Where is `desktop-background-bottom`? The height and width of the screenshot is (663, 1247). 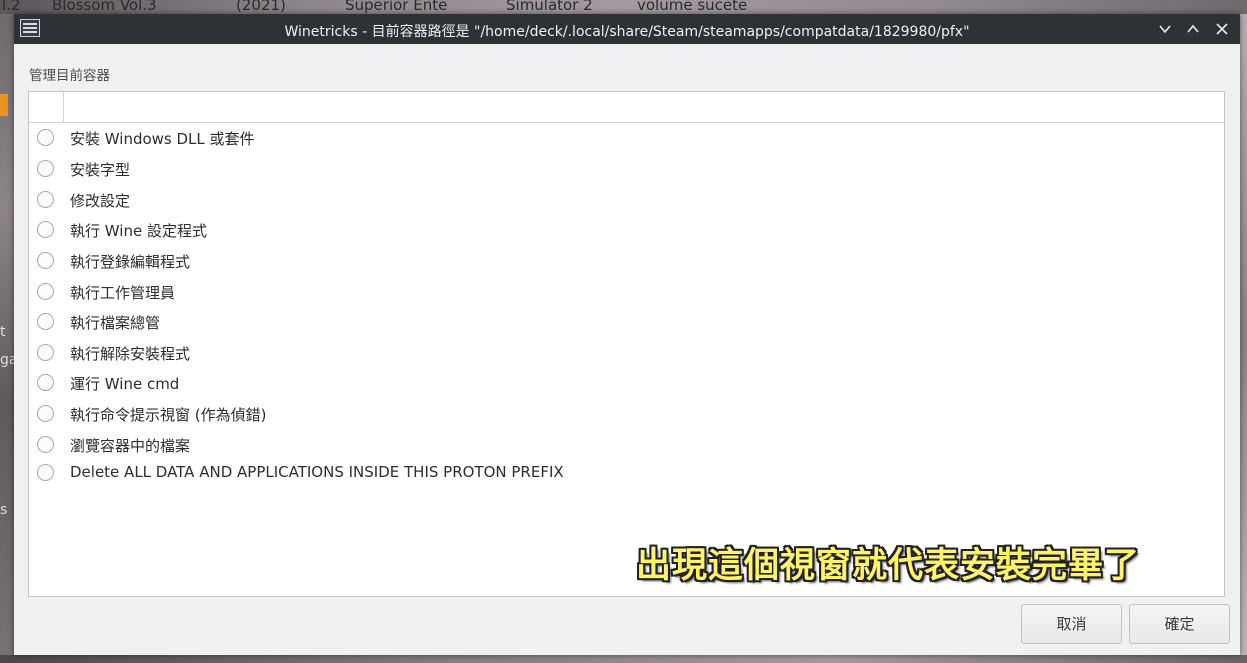
desktop-background-bottom is located at coordinates (623, 659).